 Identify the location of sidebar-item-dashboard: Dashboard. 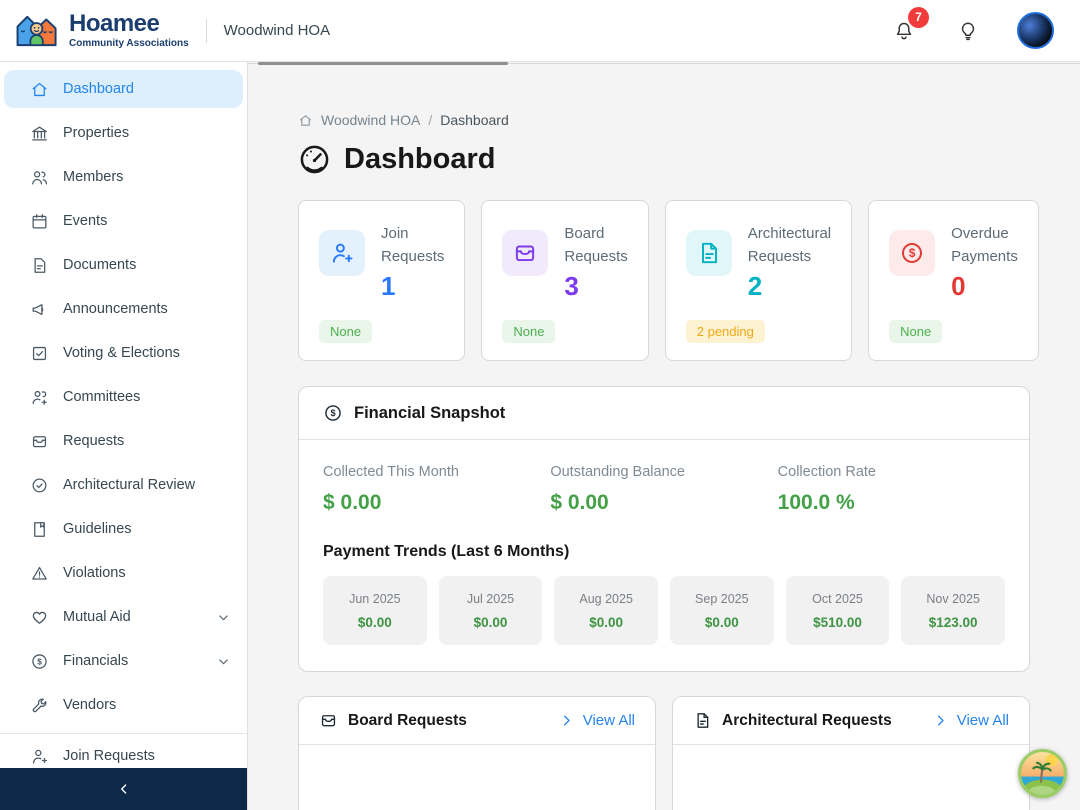
(123, 89).